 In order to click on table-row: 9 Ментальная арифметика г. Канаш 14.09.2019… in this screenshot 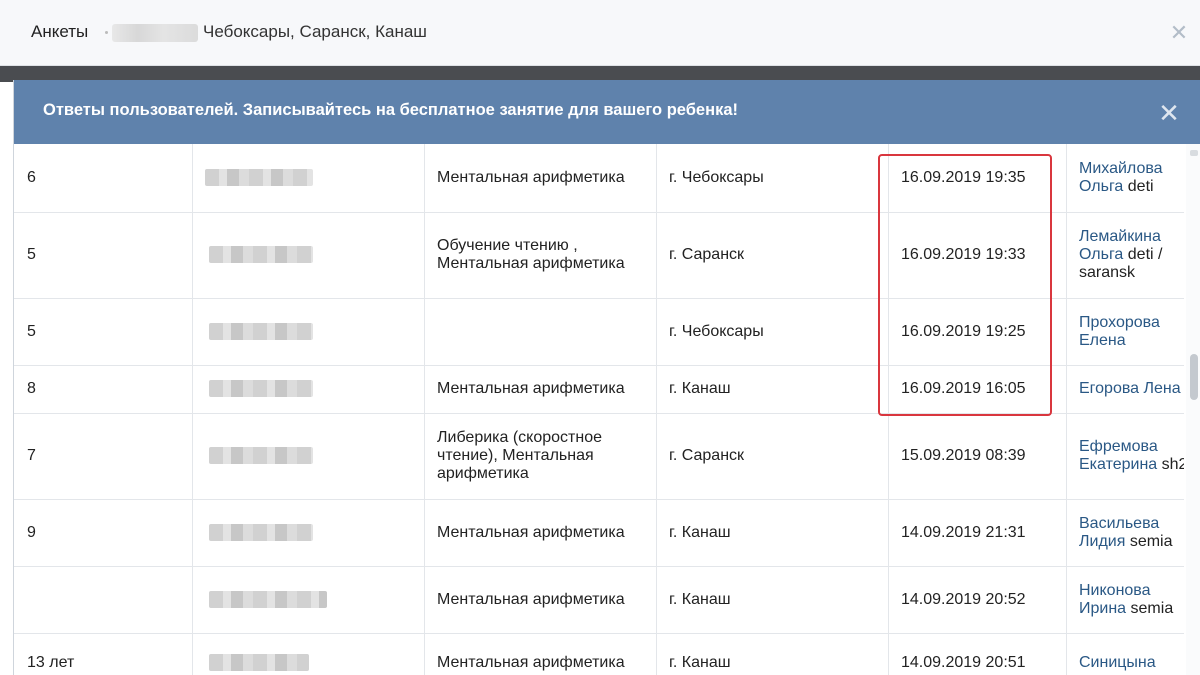, I will do `click(599, 533)`.